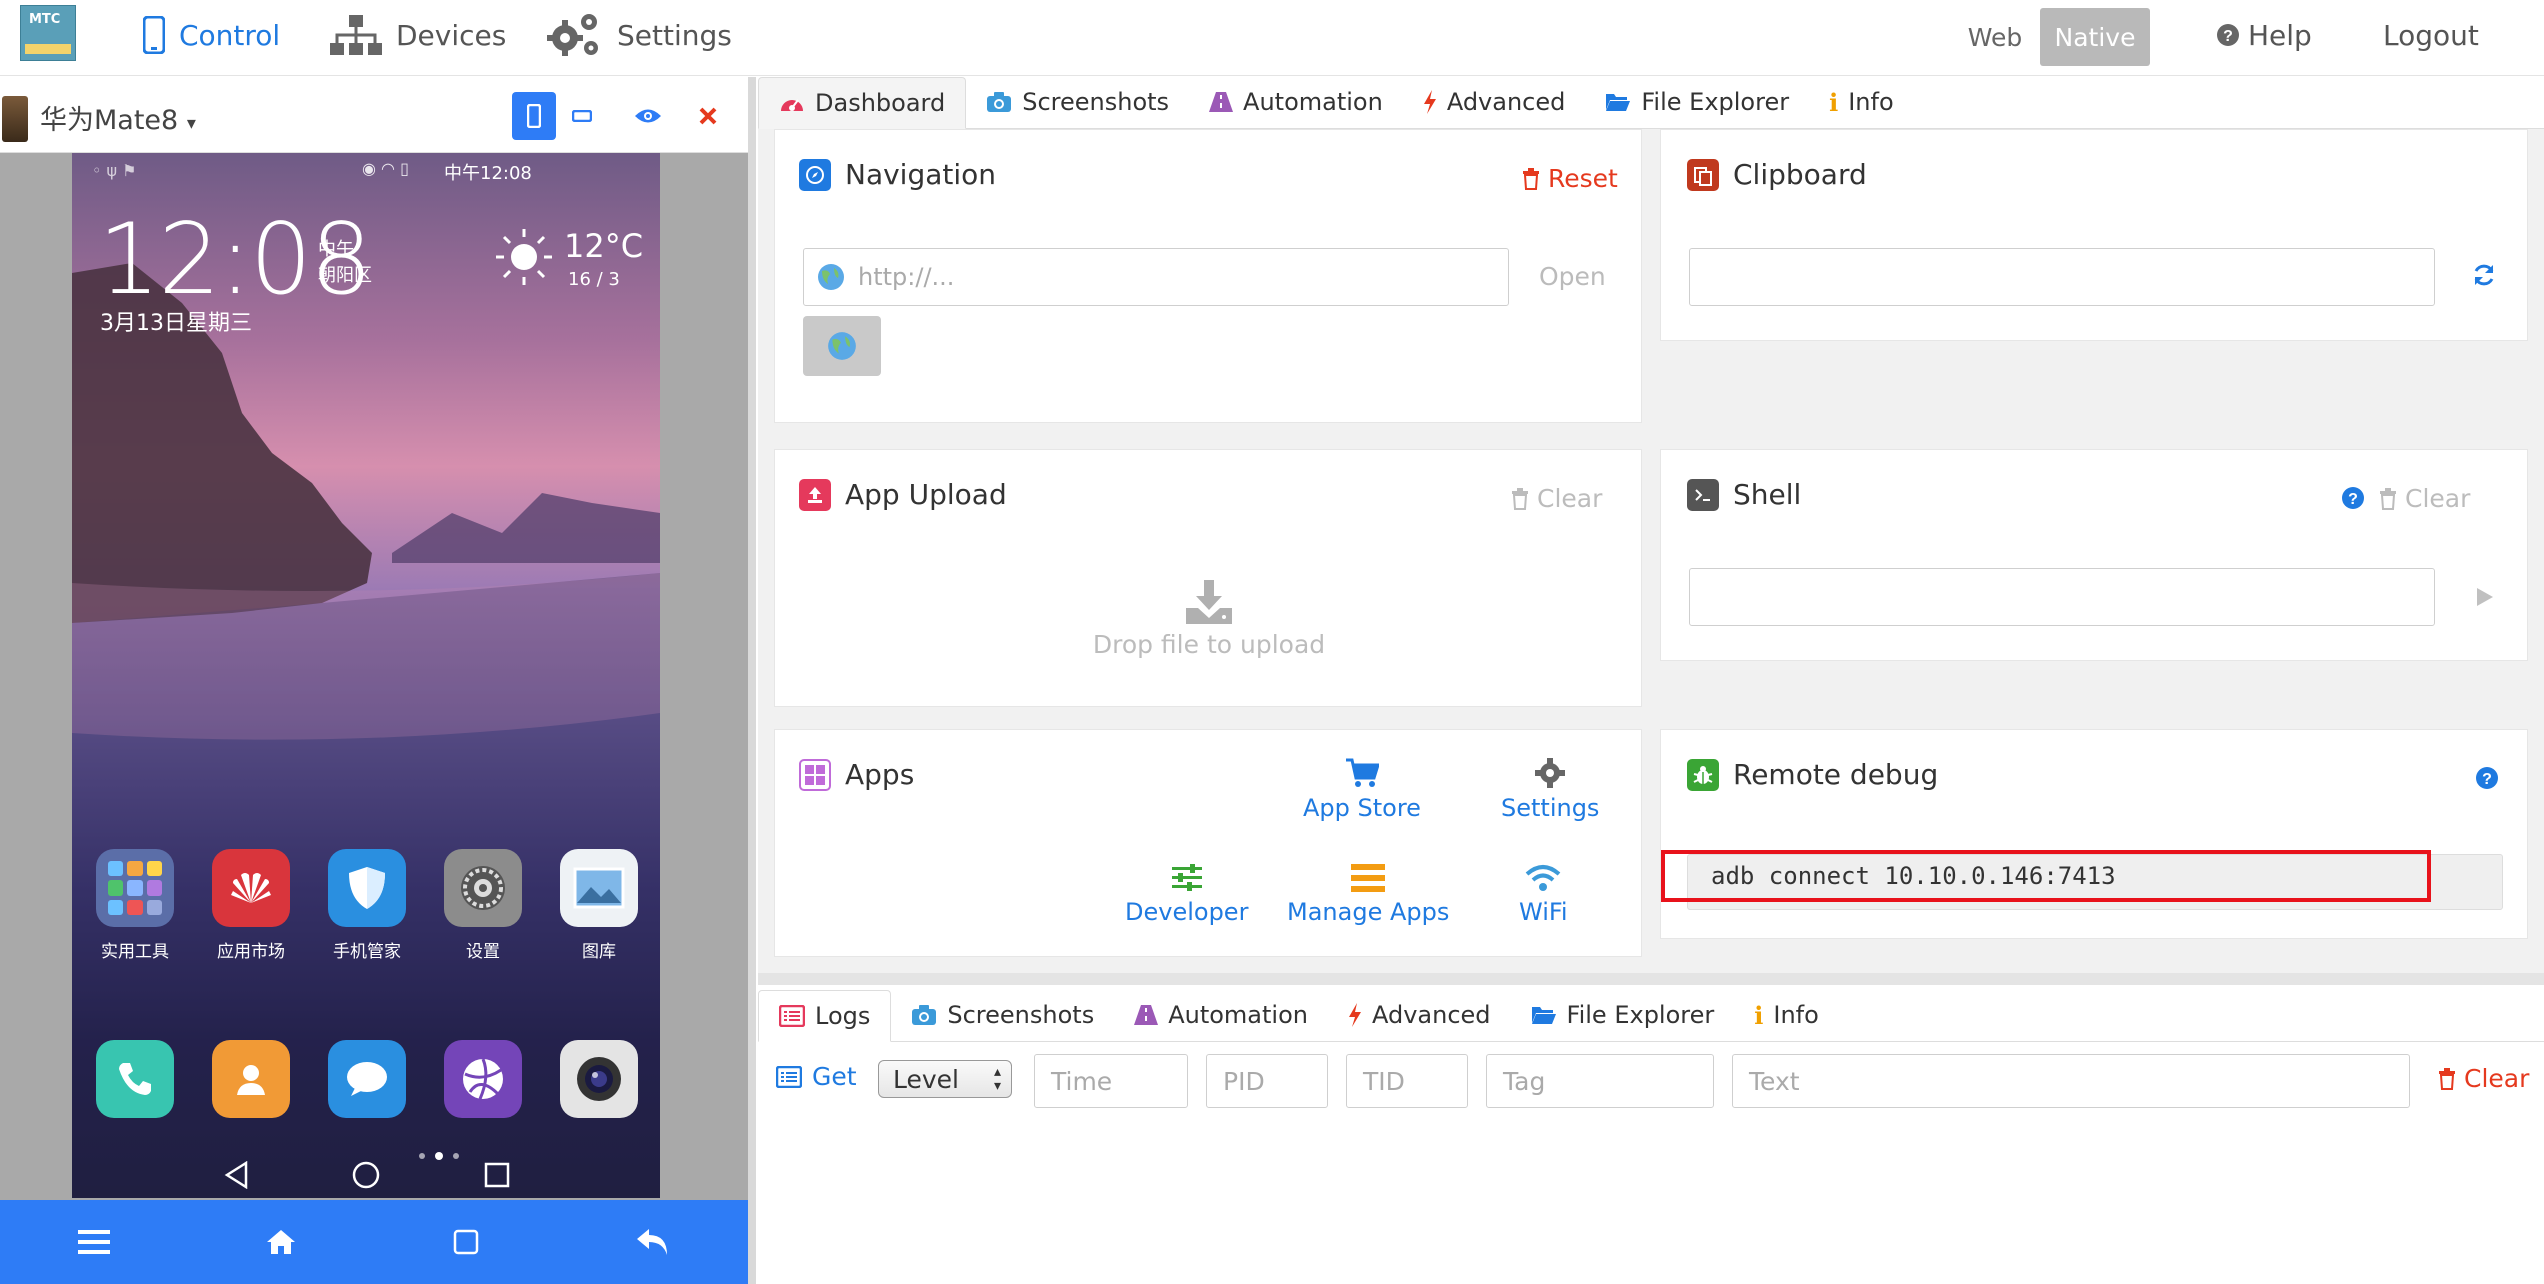 Image resolution: width=2544 pixels, height=1284 pixels. I want to click on app-store-button: App Store, so click(1362, 790).